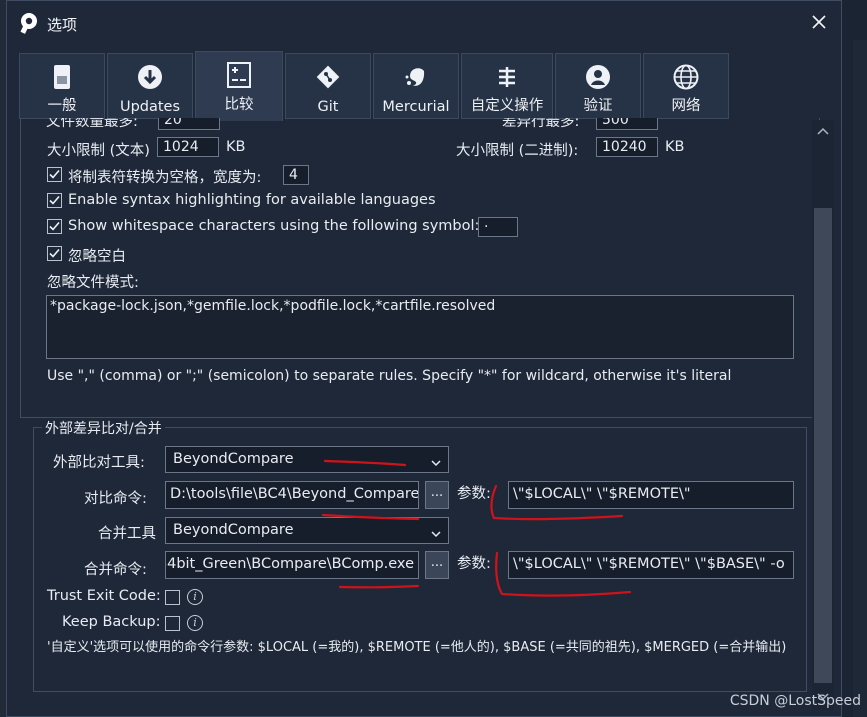  I want to click on tab-label: 一般, so click(62, 106).